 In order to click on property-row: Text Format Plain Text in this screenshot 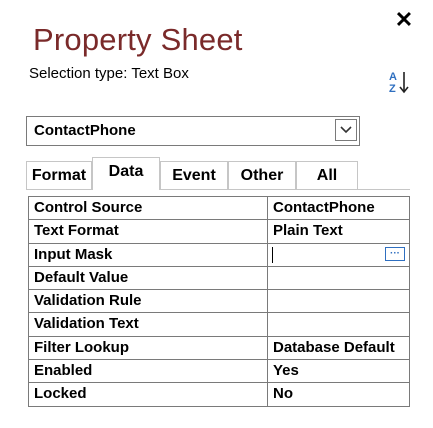, I will do `click(219, 231)`.